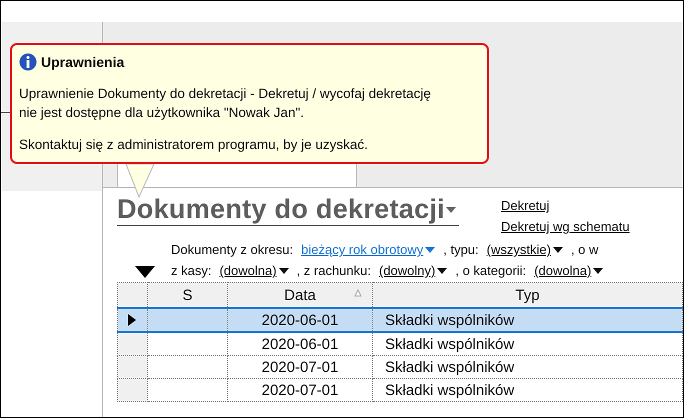 The height and width of the screenshot is (418, 684). What do you see at coordinates (28, 62) in the screenshot?
I see `info-icon` at bounding box center [28, 62].